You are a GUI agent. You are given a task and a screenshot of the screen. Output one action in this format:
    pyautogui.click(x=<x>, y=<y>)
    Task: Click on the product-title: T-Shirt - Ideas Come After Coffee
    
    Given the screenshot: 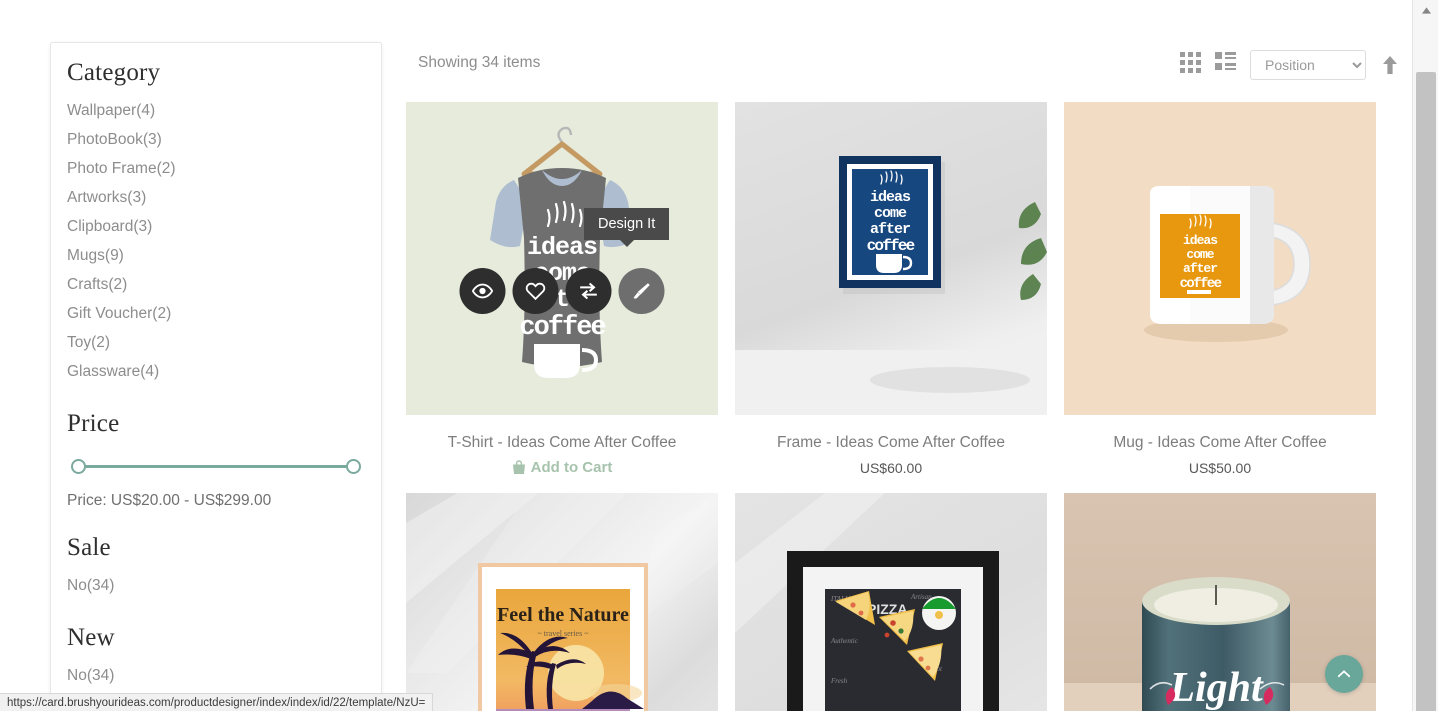 What is the action you would take?
    pyautogui.click(x=562, y=443)
    